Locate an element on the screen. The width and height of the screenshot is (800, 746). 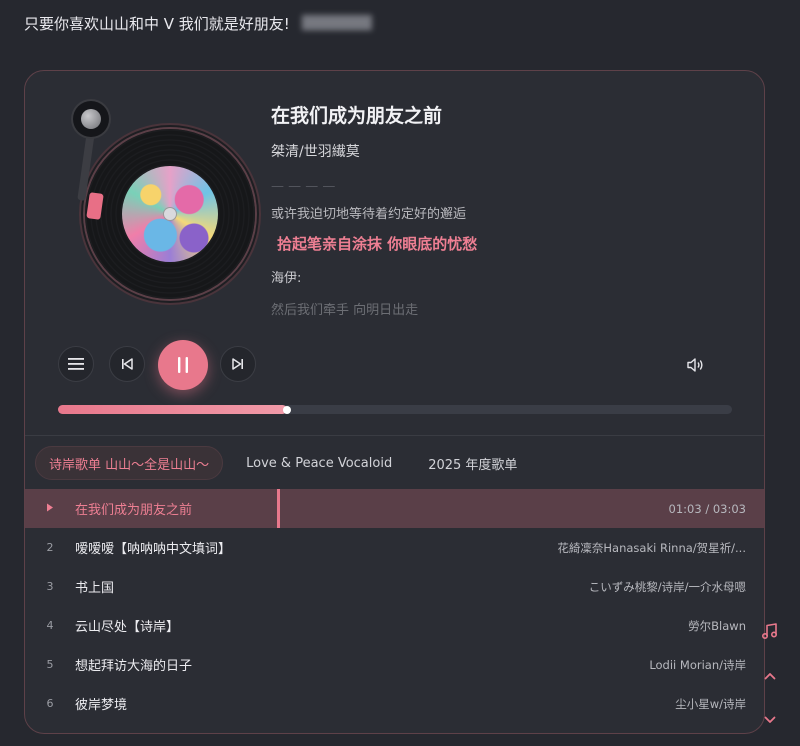
volume-icon is located at coordinates (695, 365).